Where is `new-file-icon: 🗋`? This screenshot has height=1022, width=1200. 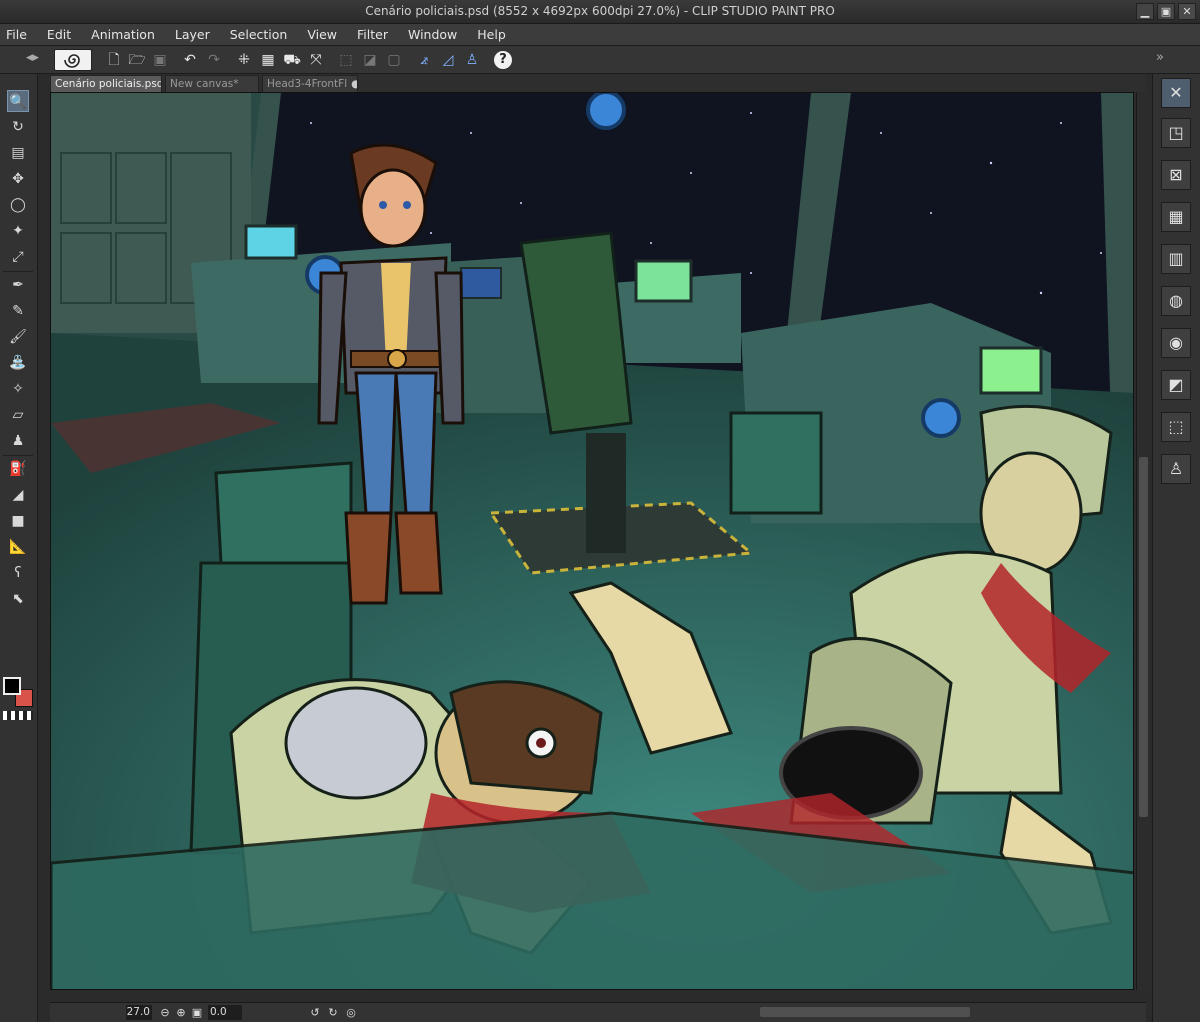
new-file-icon: 🗋 is located at coordinates (114, 60).